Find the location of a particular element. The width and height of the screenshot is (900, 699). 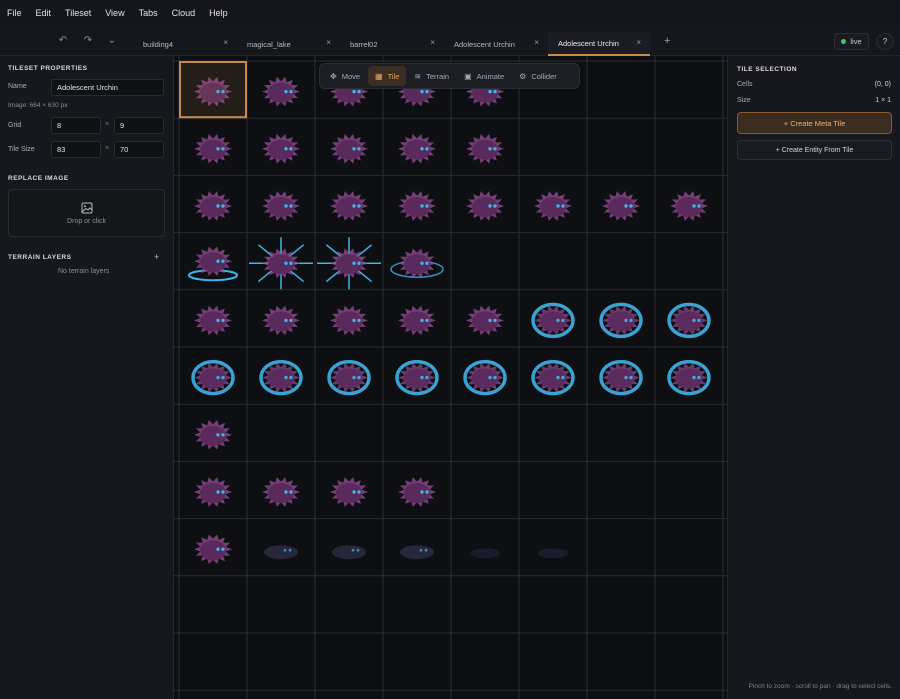

size-value: 1 × 1 is located at coordinates (883, 100).